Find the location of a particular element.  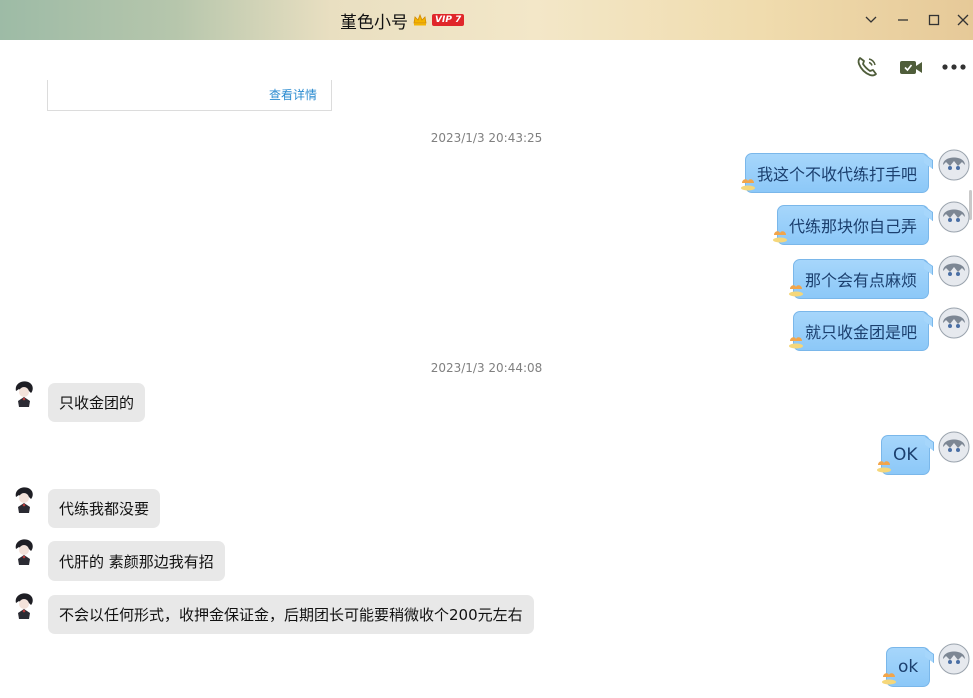

timestamp: 2023/1/3 20:43:25 is located at coordinates (486, 138).